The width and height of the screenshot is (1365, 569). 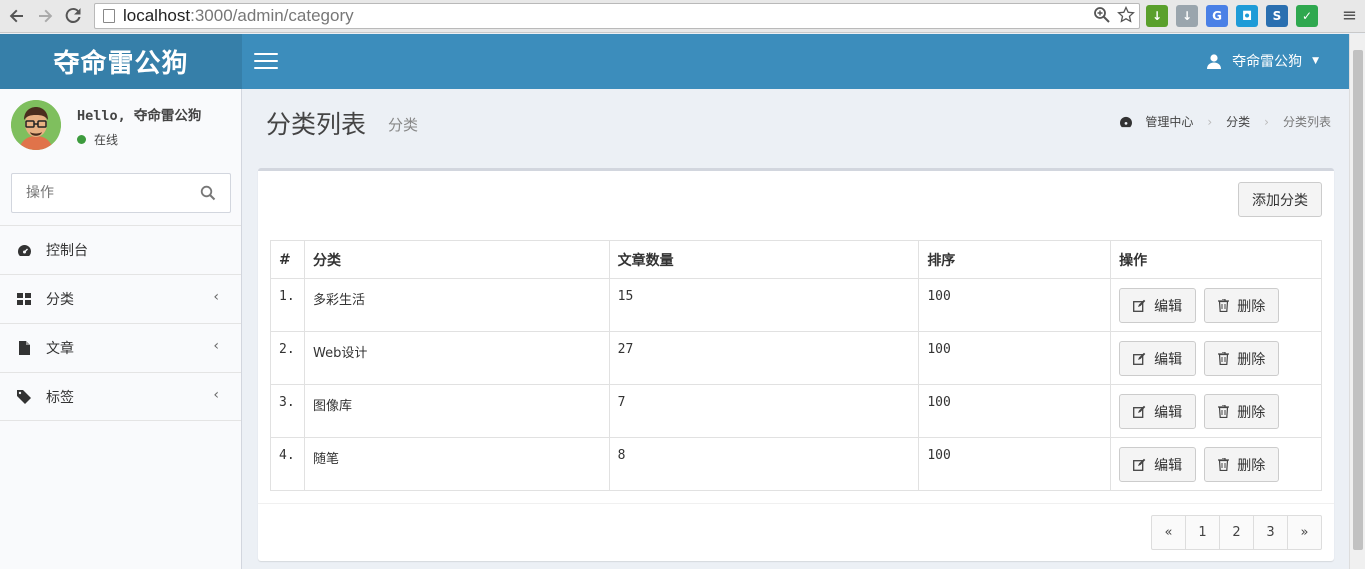 What do you see at coordinates (1225, 121) in the screenshot?
I see `breadcrumb: 管理中心 › 分类 › 分类列表` at bounding box center [1225, 121].